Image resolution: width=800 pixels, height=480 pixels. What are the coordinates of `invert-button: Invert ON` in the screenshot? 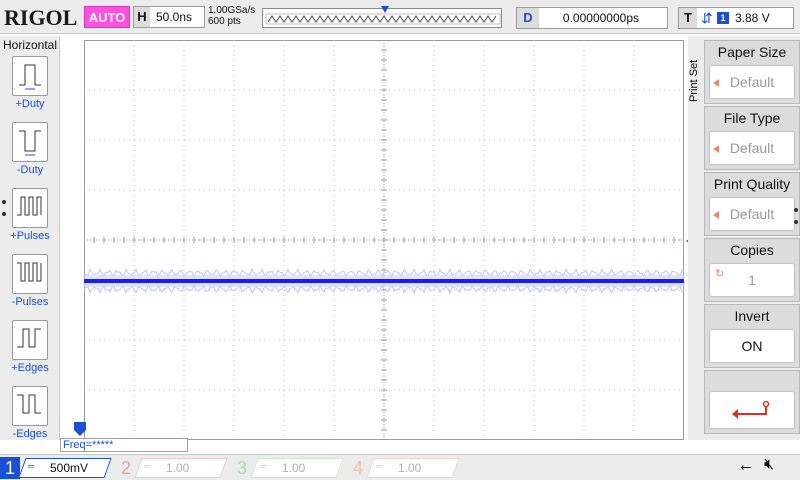 It's located at (752, 336).